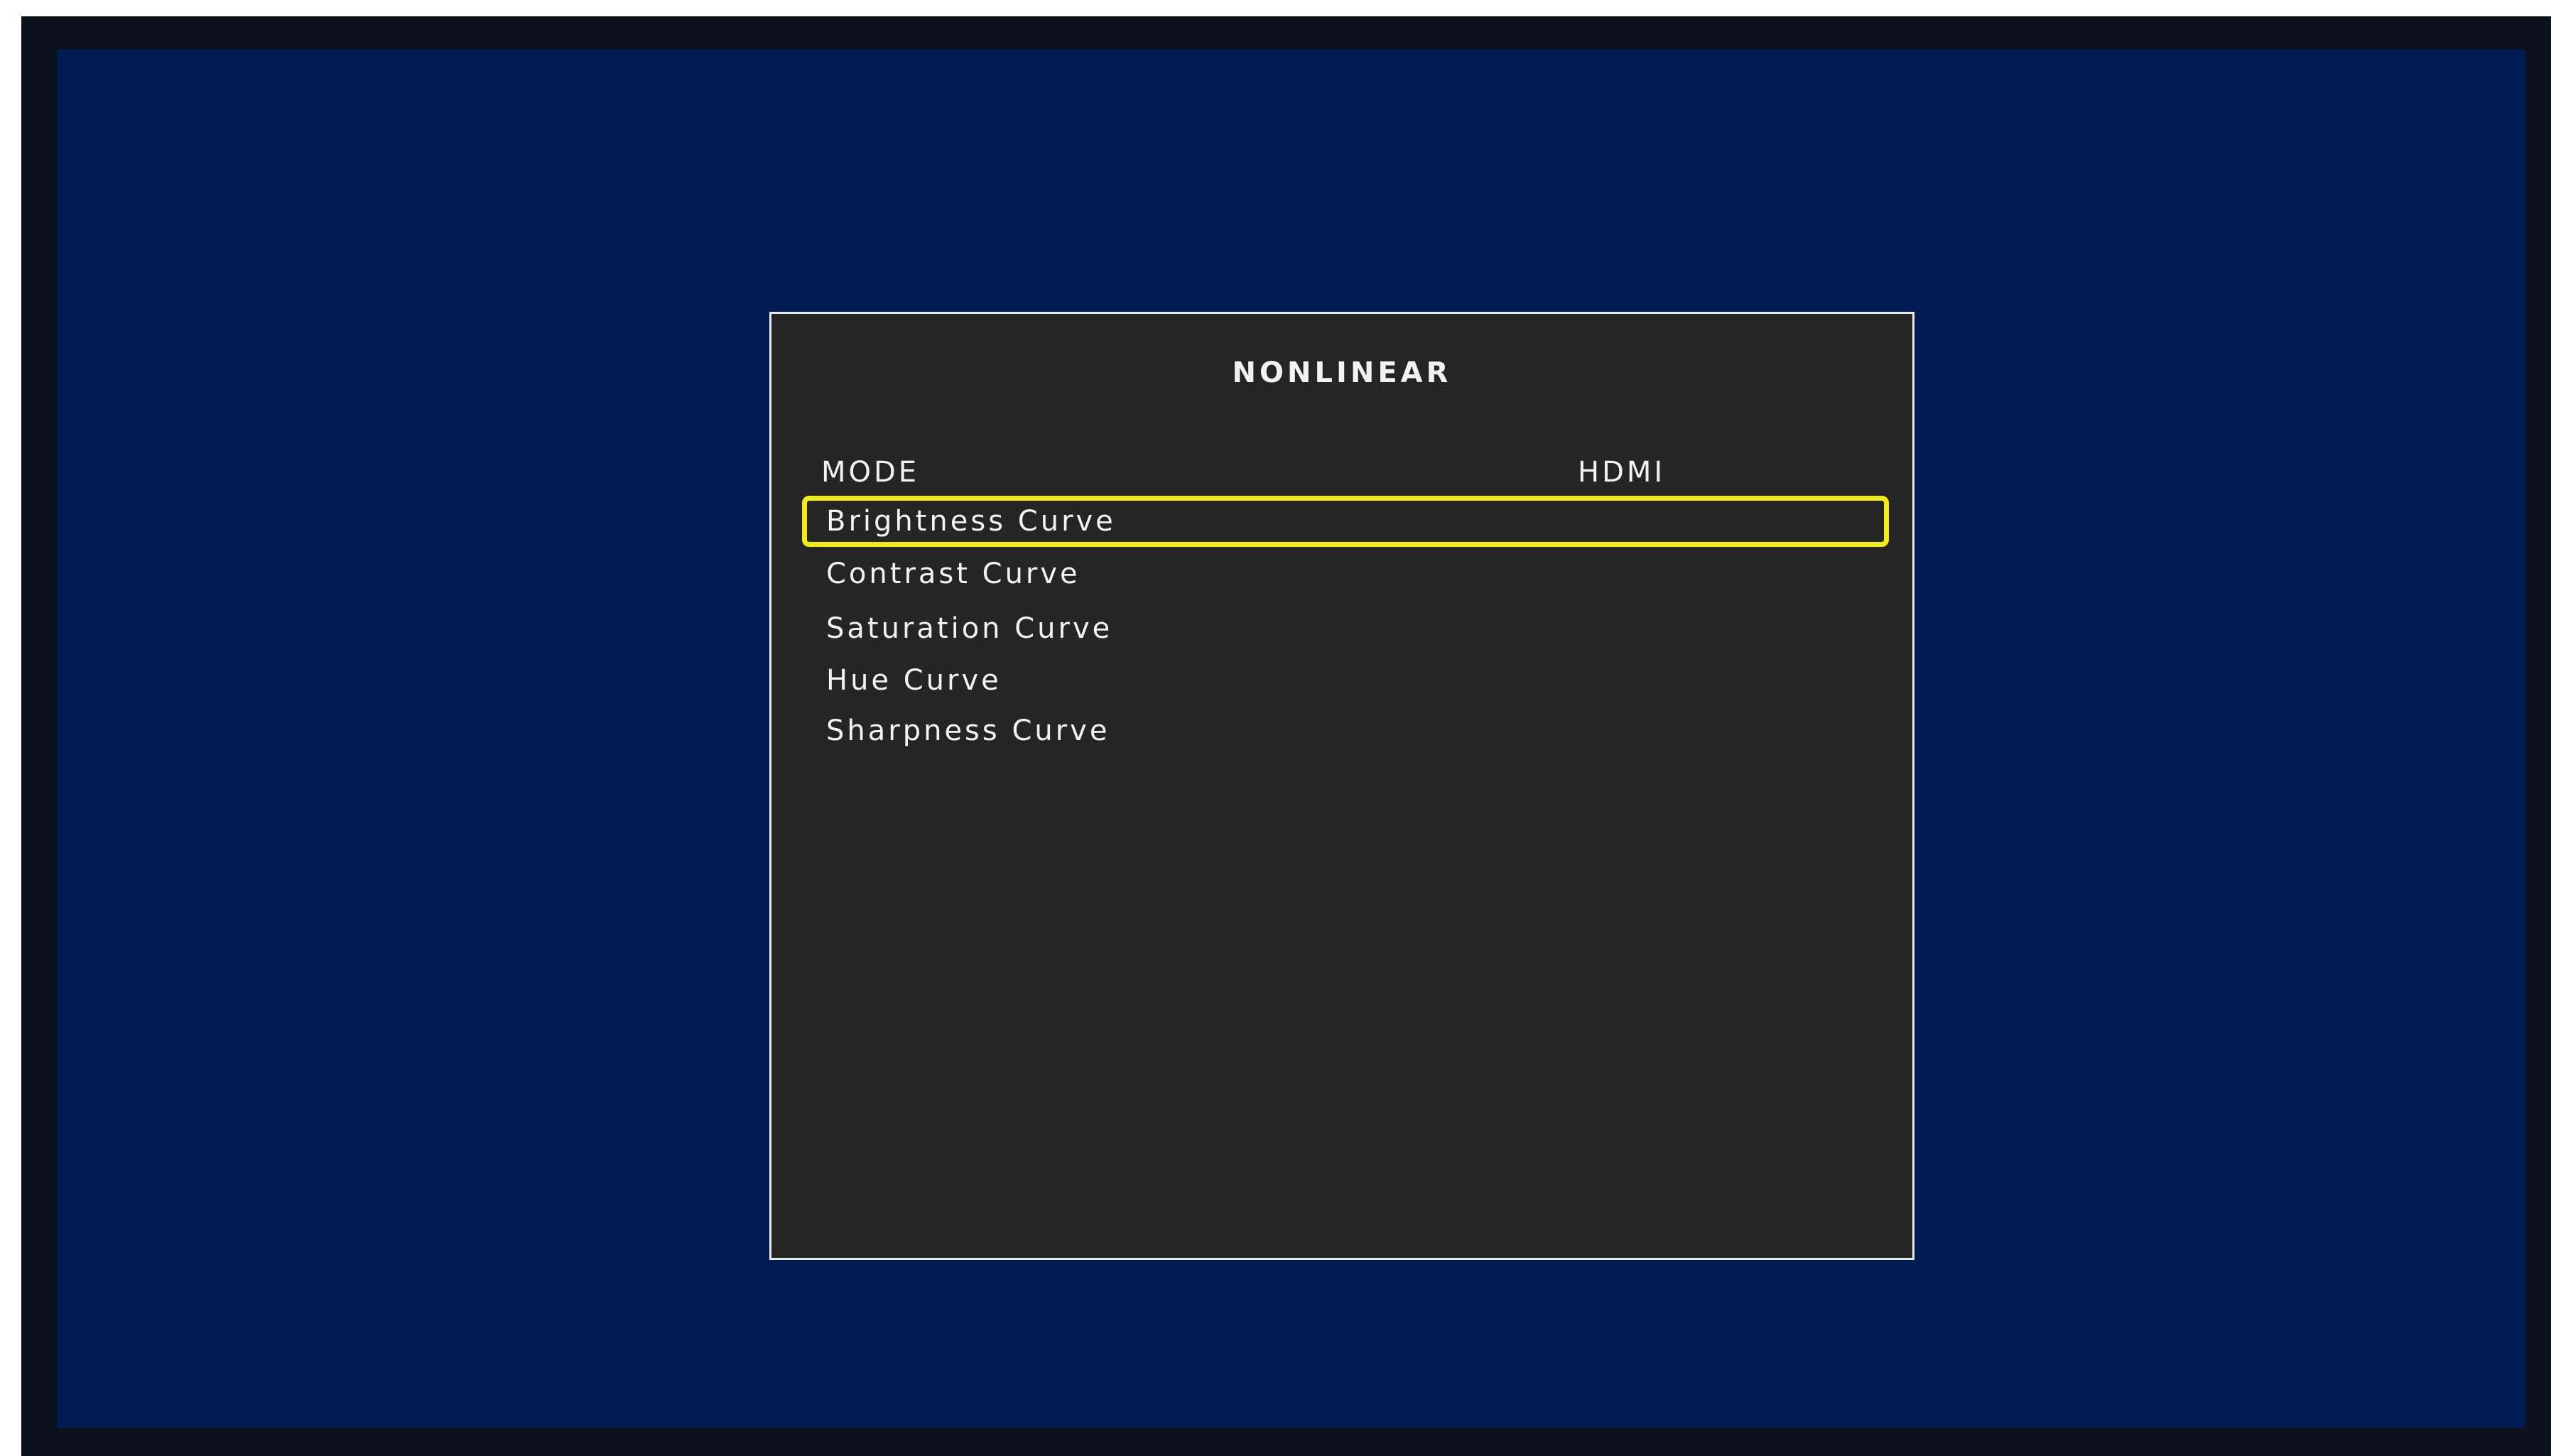 This screenshot has height=1456, width=2551. Describe the element at coordinates (1345, 573) in the screenshot. I see `menu-item-contrast-curve: Contrast Curve` at that location.